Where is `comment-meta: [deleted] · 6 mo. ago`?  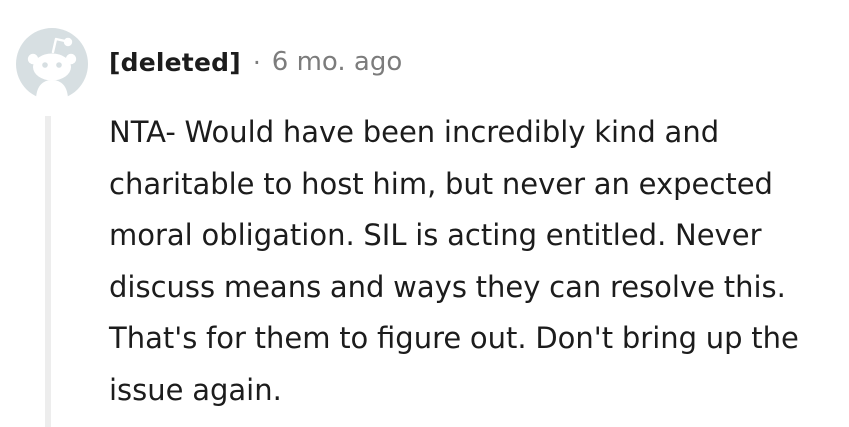 comment-meta: [deleted] · 6 mo. ago is located at coordinates (255, 62).